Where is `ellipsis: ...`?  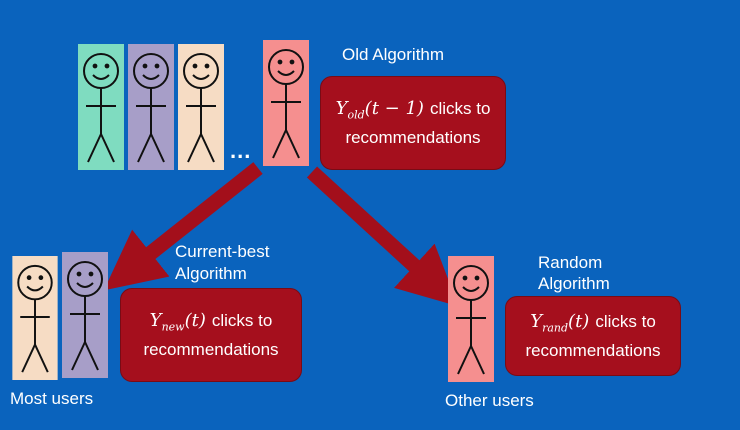
ellipsis: ... is located at coordinates (241, 150).